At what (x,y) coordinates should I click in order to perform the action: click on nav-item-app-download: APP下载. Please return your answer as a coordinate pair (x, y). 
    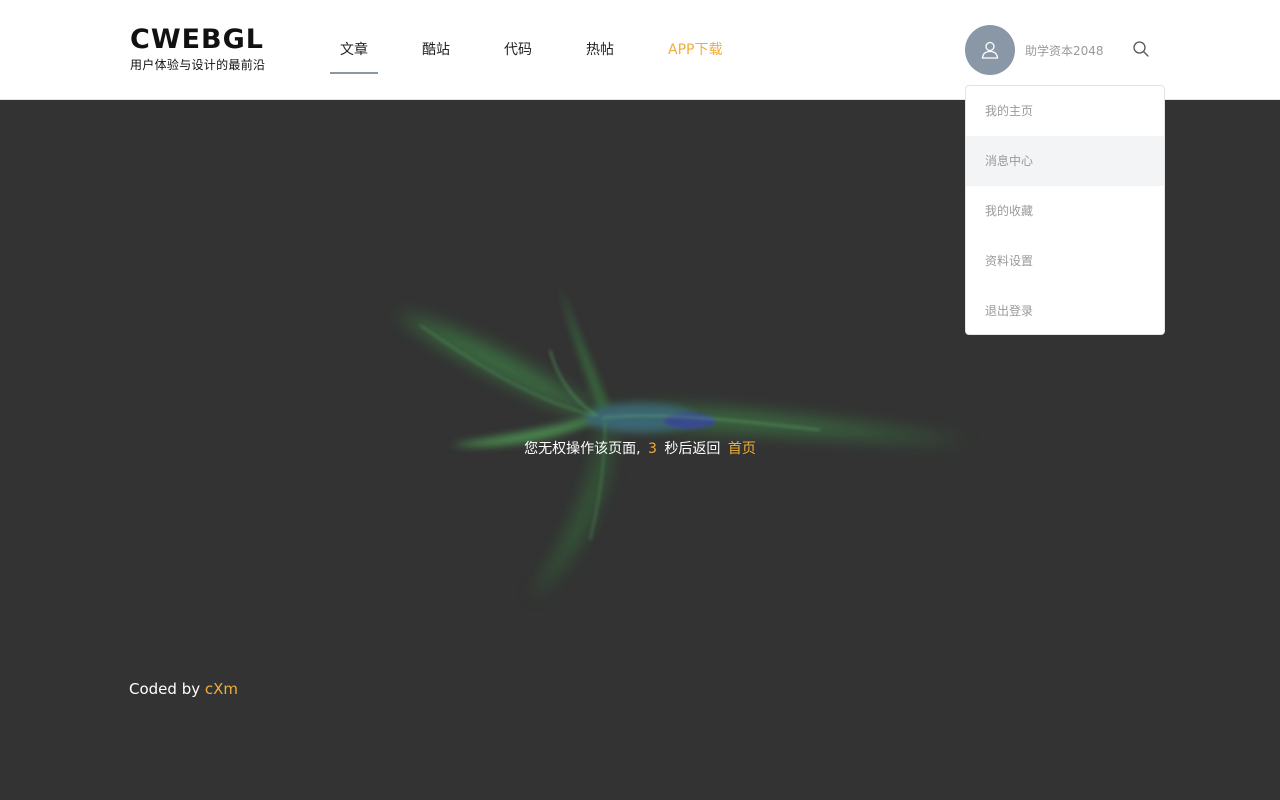
    Looking at the image, I should click on (695, 50).